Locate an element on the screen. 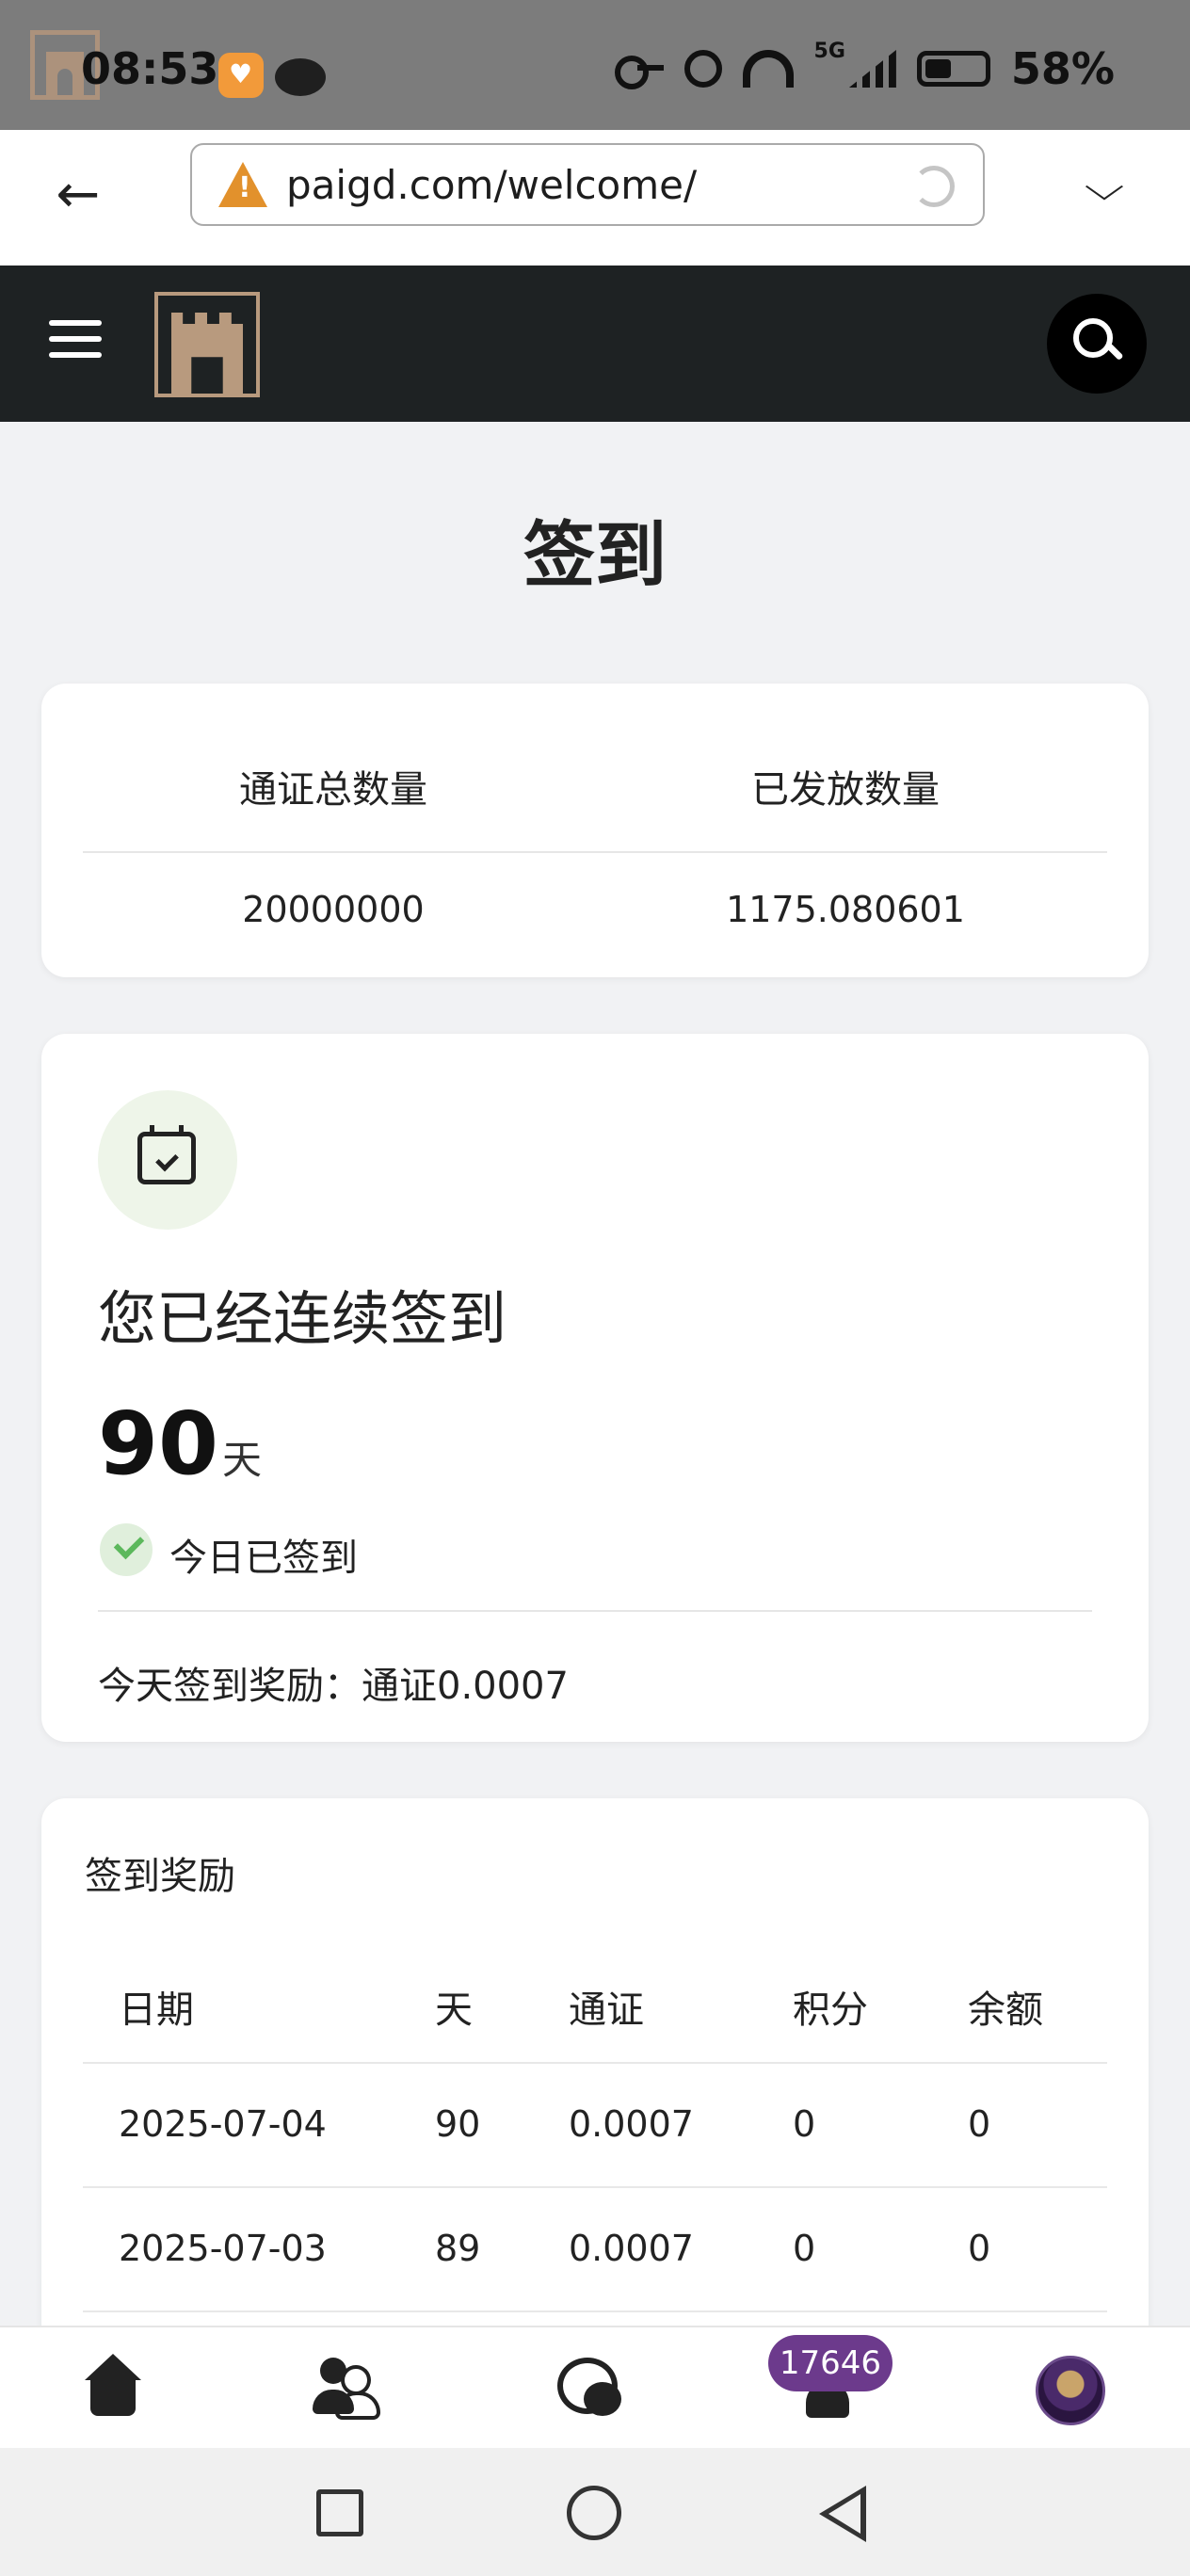  cell-date: 2025-07-04 is located at coordinates (223, 2124).